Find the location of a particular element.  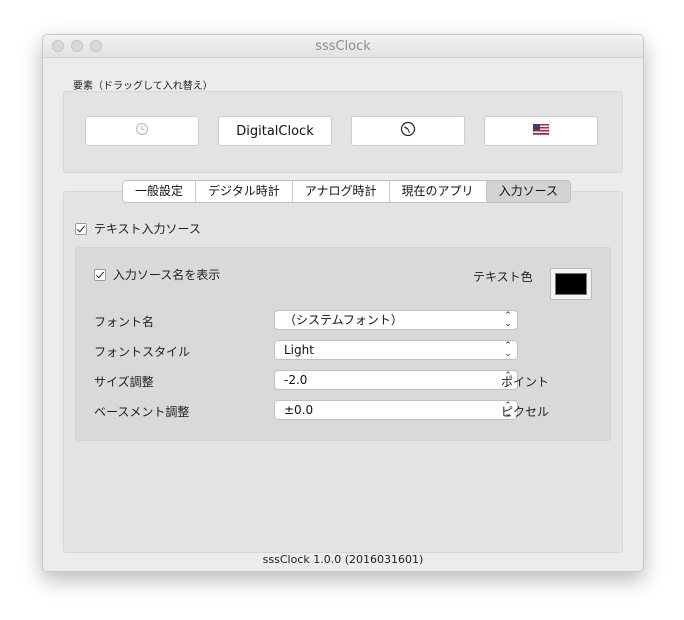

font-style-label: フォントスタイル is located at coordinates (142, 352).